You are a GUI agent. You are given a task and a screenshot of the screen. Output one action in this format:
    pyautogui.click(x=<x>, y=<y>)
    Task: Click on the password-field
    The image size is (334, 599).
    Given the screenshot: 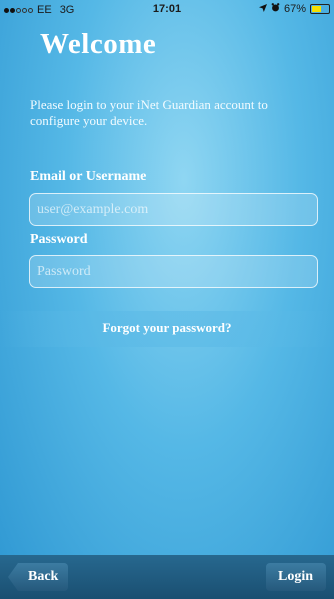 What is the action you would take?
    pyautogui.click(x=173, y=271)
    